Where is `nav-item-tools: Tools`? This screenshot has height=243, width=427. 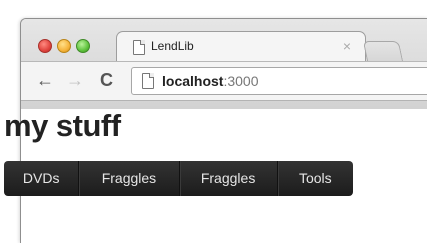
nav-item-tools: Tools is located at coordinates (315, 178).